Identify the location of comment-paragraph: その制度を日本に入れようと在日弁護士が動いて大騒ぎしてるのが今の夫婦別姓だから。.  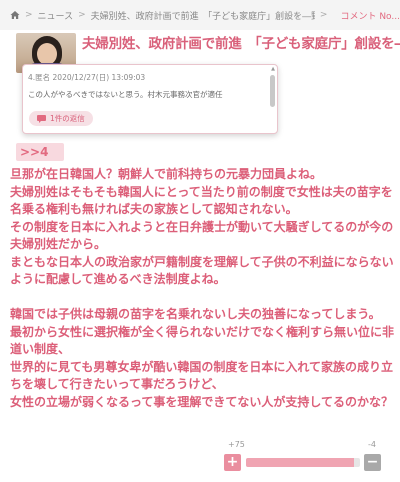
(202, 235).